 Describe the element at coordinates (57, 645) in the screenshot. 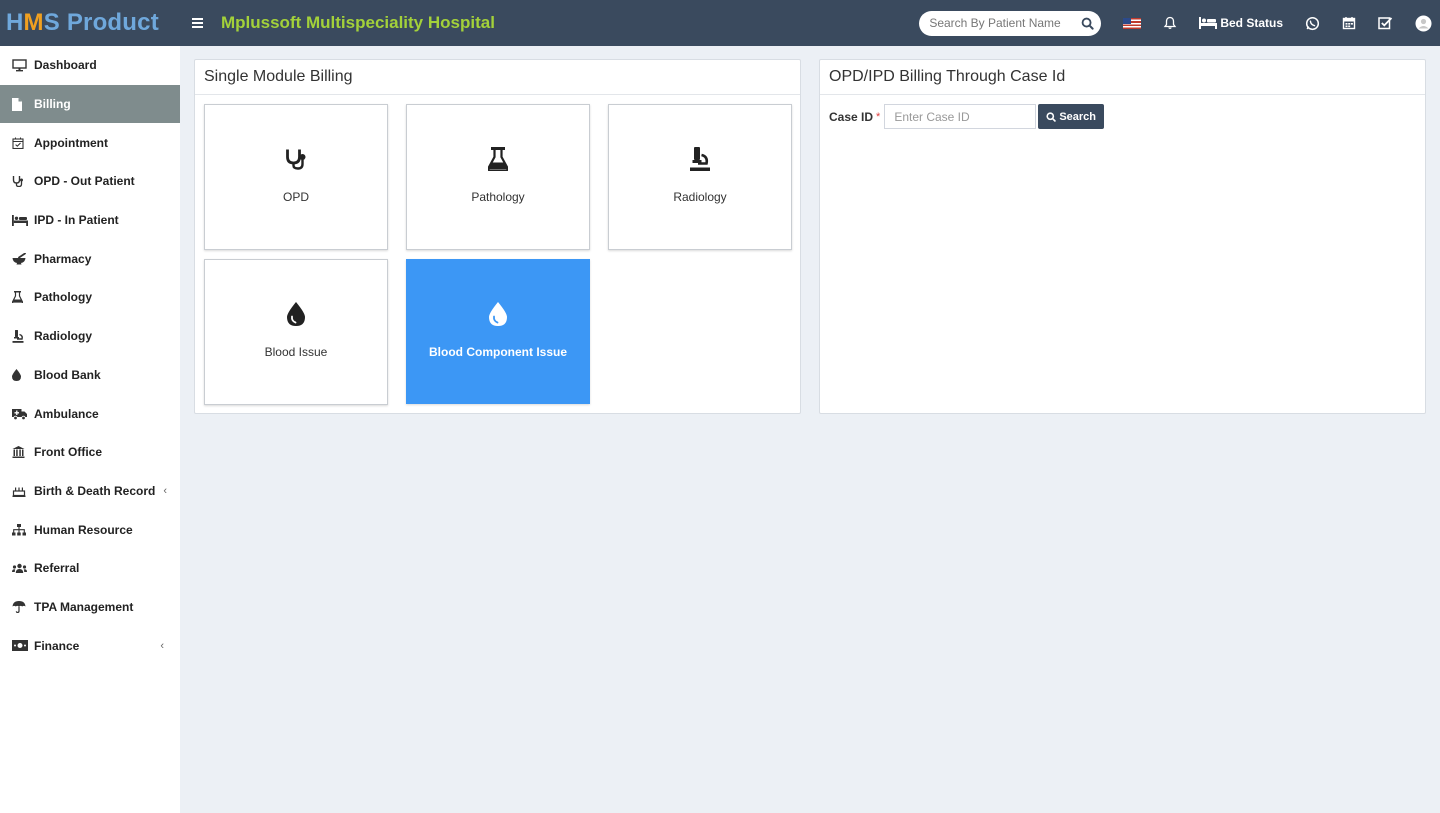

I see `sidebar-item-label: Finance` at that location.